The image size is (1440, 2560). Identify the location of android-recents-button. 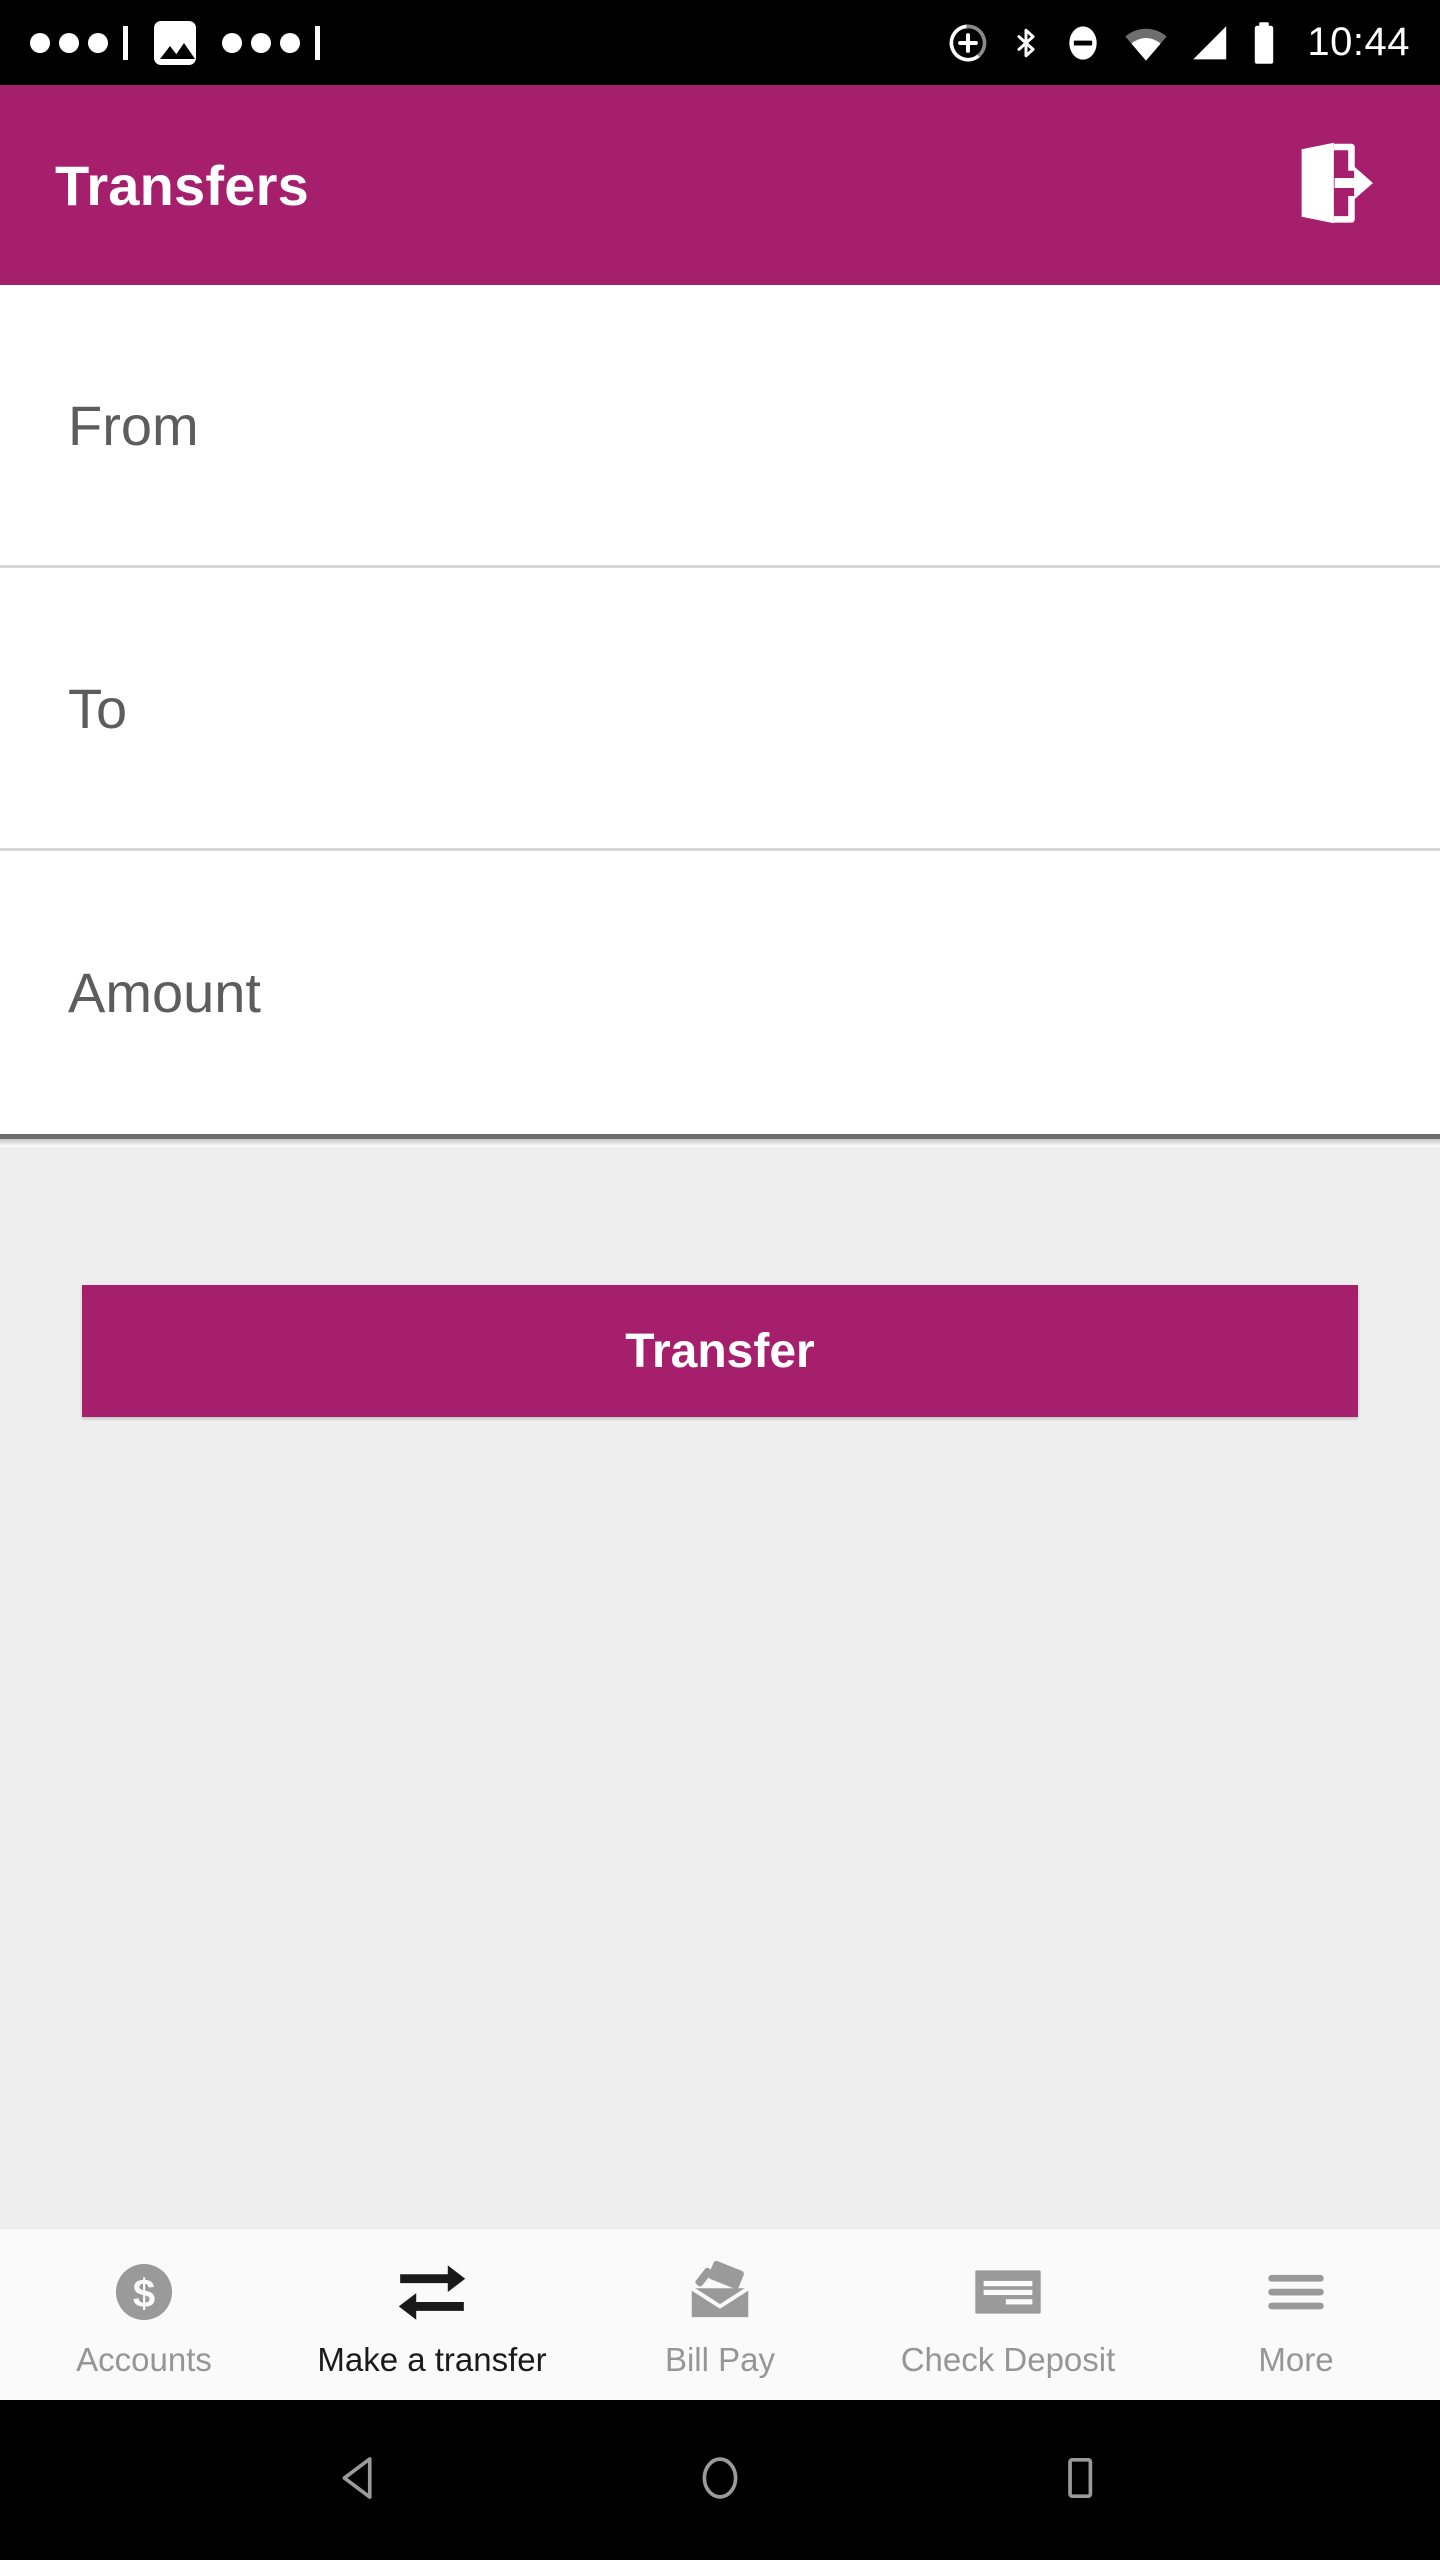
(1080, 2480).